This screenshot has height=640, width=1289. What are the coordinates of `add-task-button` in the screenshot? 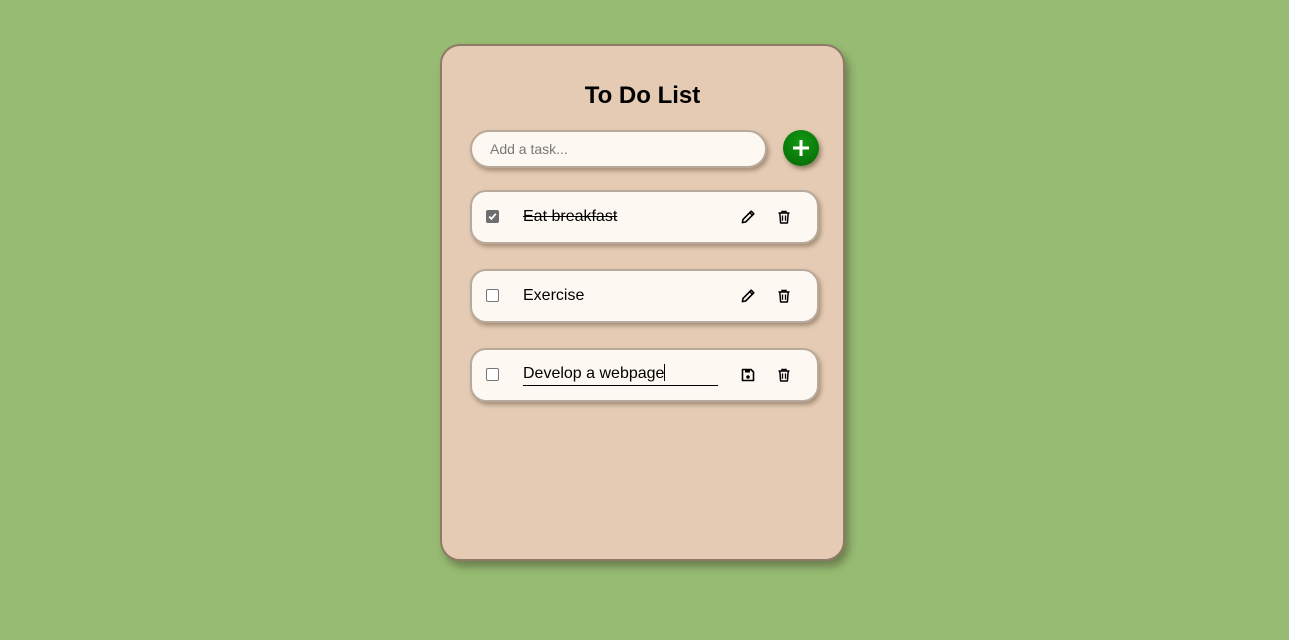 It's located at (801, 148).